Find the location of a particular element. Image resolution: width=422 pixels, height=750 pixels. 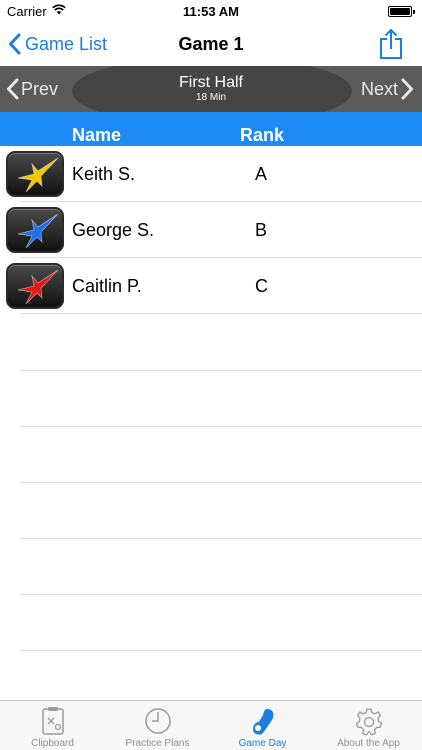

row-divider is located at coordinates (221, 313).